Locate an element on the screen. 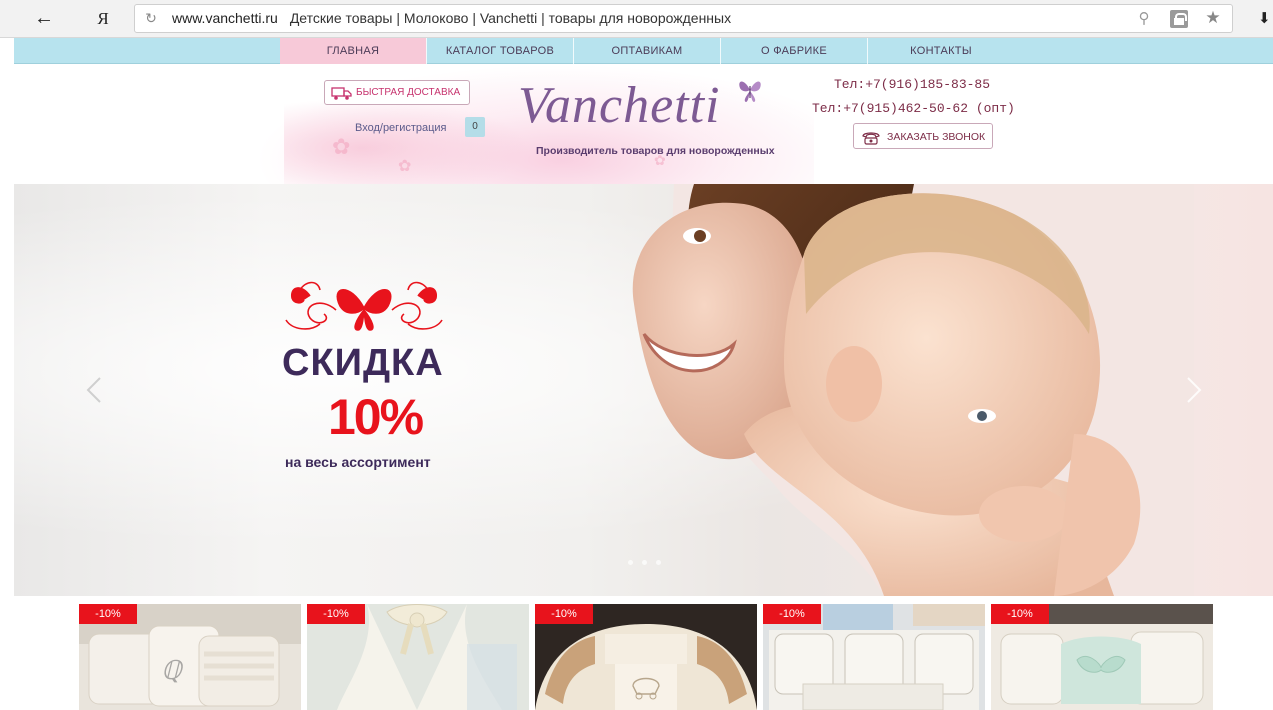 This screenshot has width=1273, height=710. promo-title: СКИДКА is located at coordinates (363, 363).